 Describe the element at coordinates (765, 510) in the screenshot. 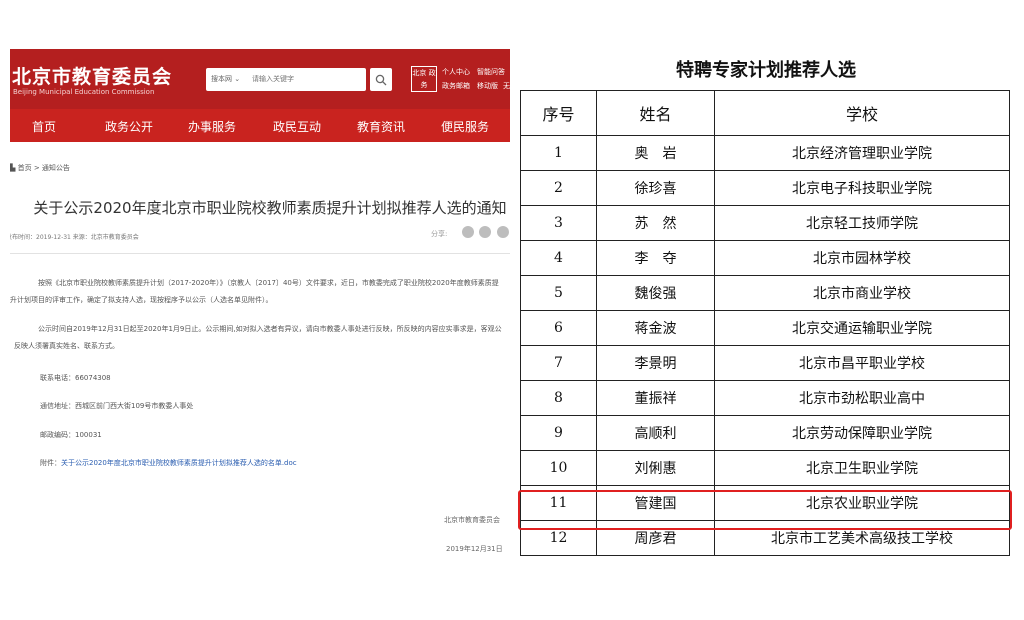

I see `highlight-box` at that location.